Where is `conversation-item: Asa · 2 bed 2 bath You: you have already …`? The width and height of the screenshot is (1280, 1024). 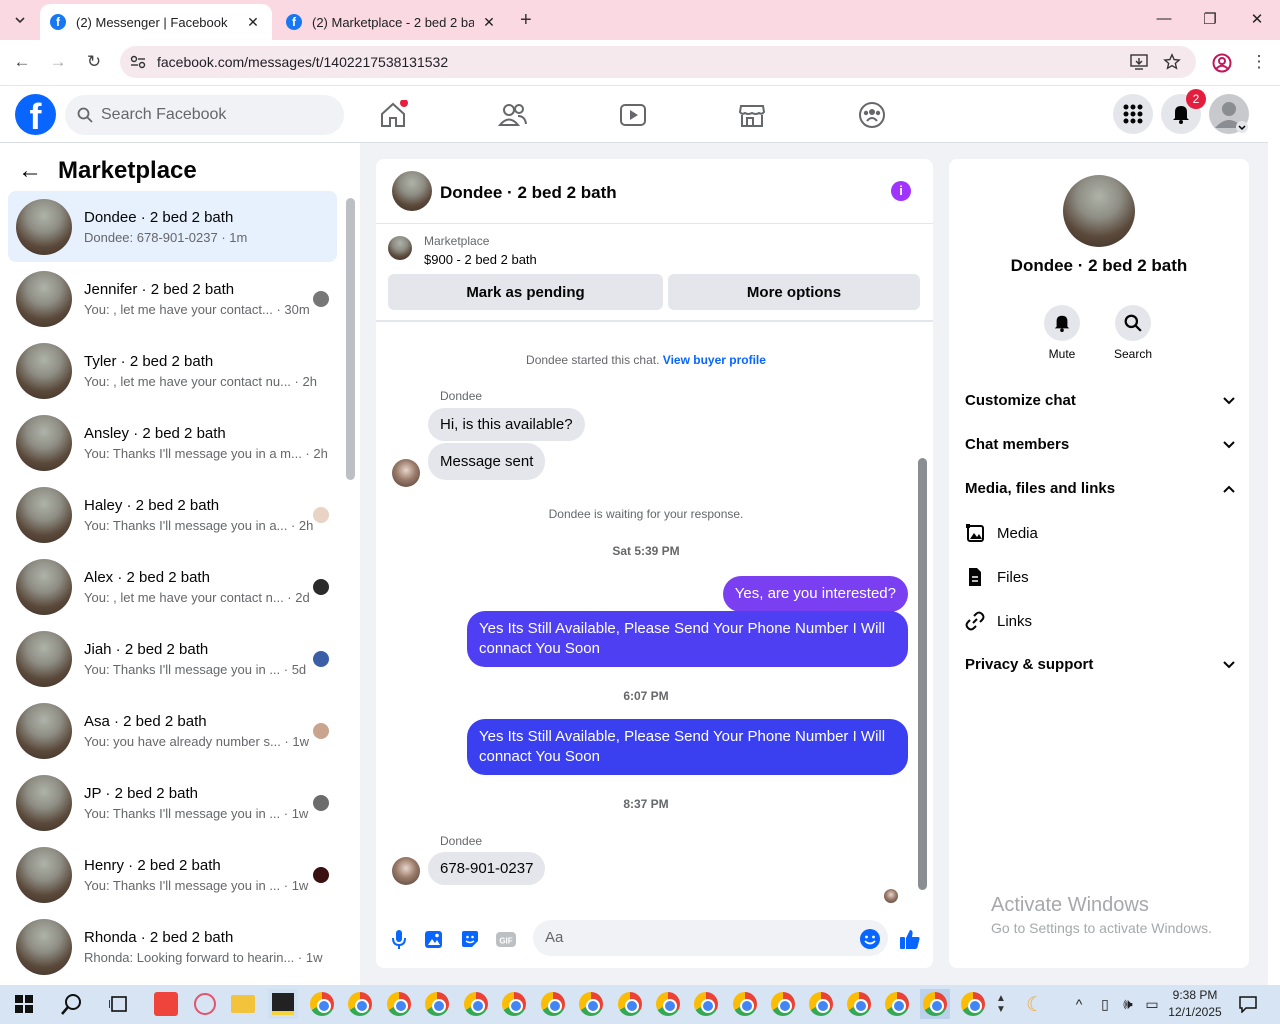 conversation-item: Asa · 2 bed 2 bath You: you have already … is located at coordinates (172, 730).